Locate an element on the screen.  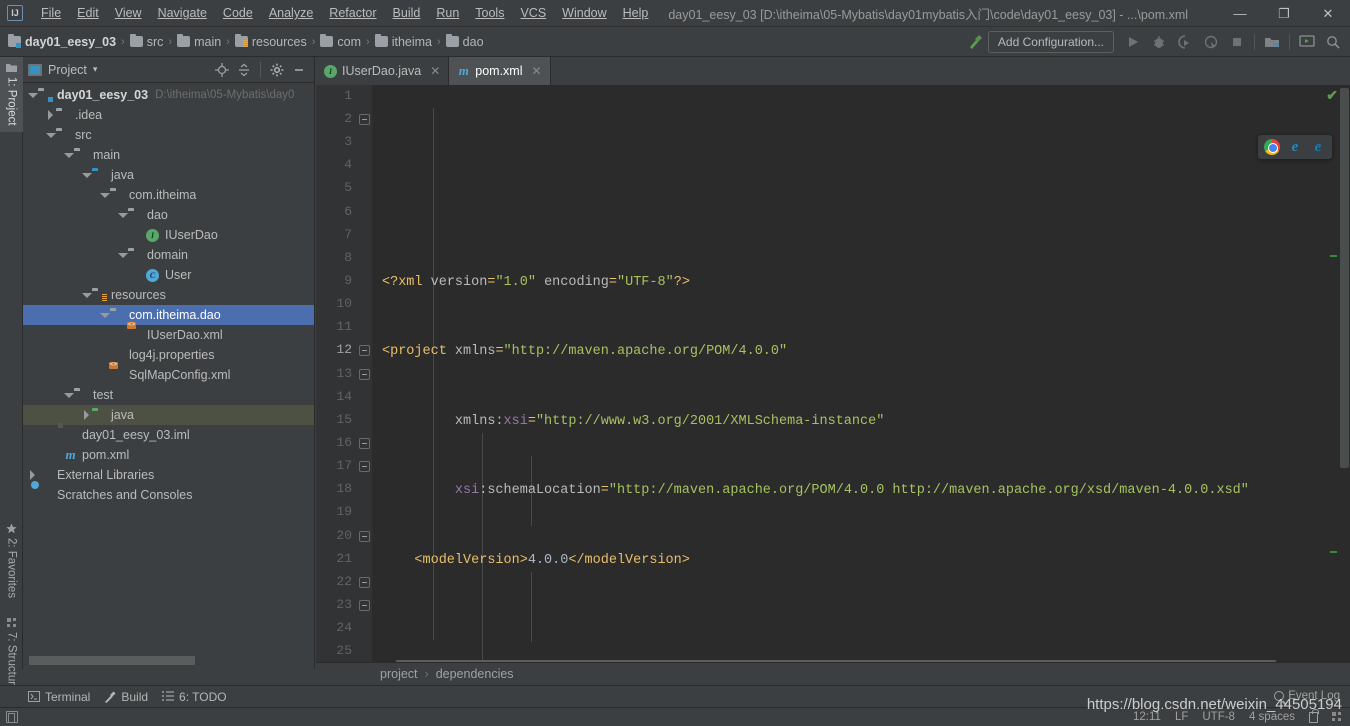
tree-row-scratches-consoles: Scratches and Consoles is located at coordinates (168, 495).